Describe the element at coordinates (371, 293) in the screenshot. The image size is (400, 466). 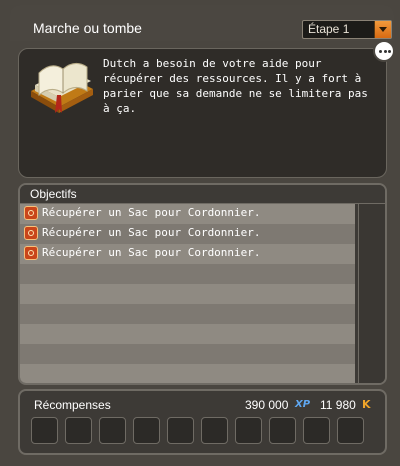
I see `objectives-scrollbar` at that location.